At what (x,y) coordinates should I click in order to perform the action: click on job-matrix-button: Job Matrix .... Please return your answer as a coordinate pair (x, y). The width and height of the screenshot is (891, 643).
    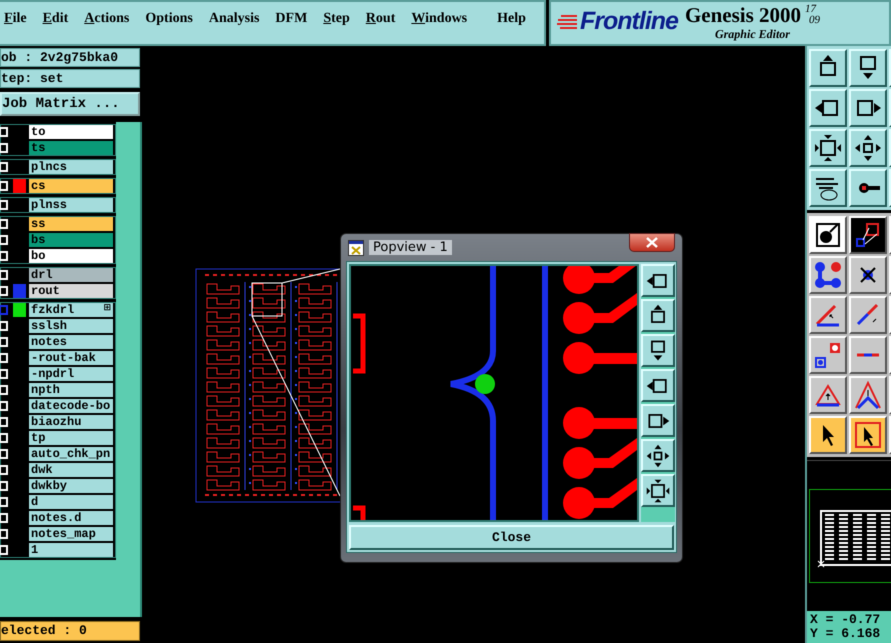
    Looking at the image, I should click on (70, 104).